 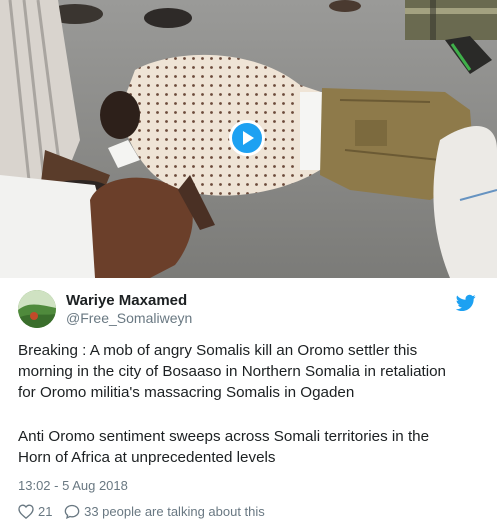 What do you see at coordinates (35, 511) in the screenshot?
I see `like-button: 21` at bounding box center [35, 511].